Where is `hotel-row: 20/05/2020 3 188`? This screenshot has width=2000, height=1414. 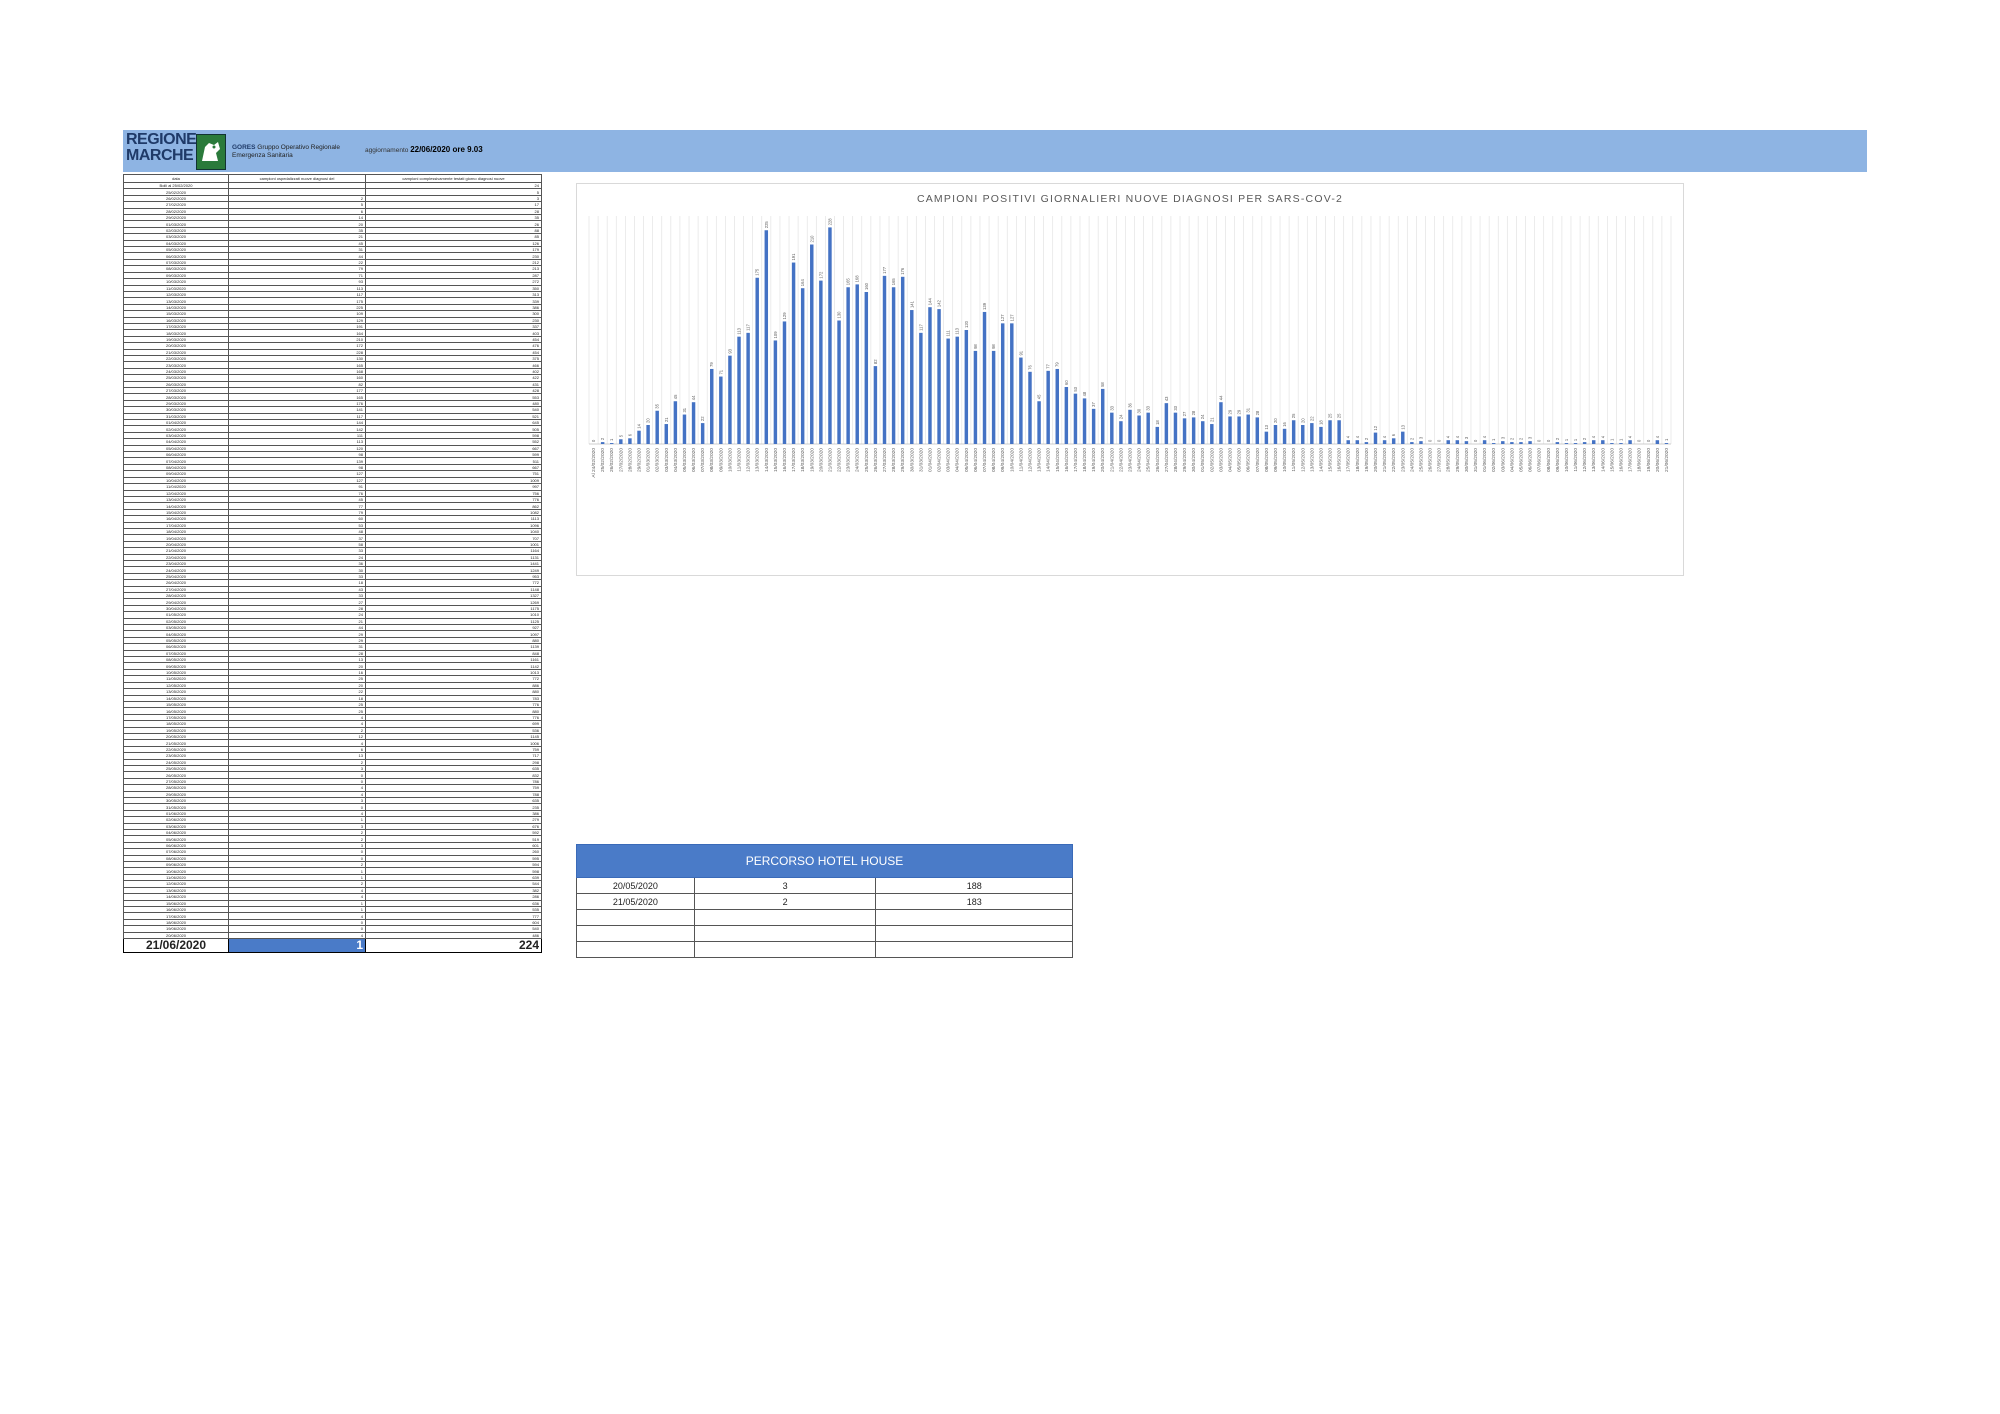 hotel-row: 20/05/2020 3 188 is located at coordinates (824, 885).